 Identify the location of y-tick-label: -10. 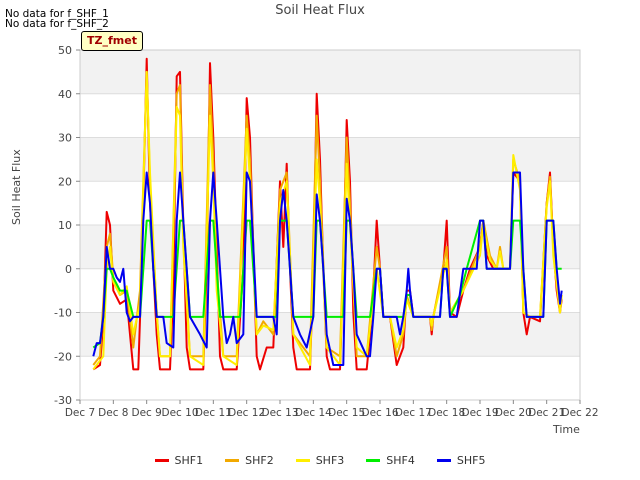
(63, 313).